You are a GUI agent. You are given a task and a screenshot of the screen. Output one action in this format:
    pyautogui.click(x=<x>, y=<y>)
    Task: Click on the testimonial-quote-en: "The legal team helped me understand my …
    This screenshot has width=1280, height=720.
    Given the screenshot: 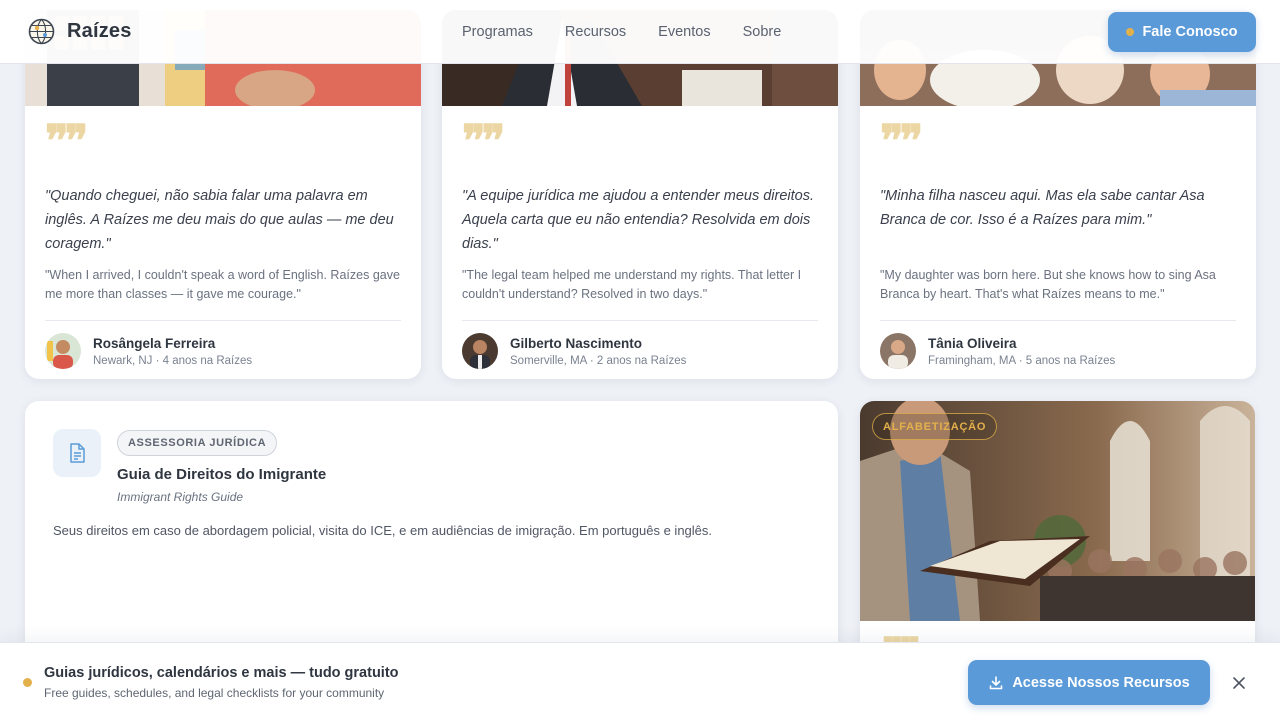 What is the action you would take?
    pyautogui.click(x=632, y=284)
    